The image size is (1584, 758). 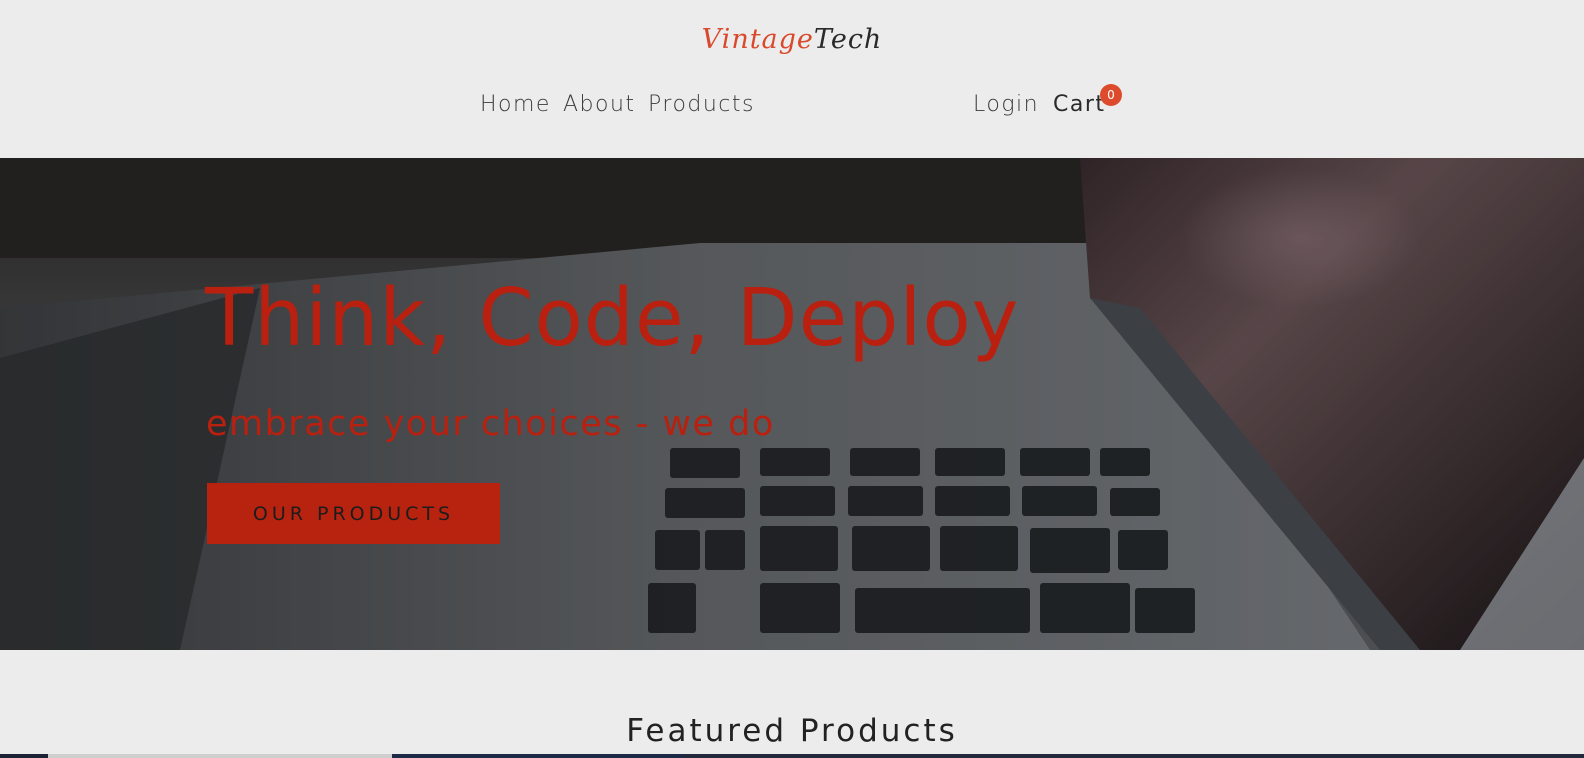 I want to click on hero-title: Think, Code, Deploy, so click(x=612, y=318).